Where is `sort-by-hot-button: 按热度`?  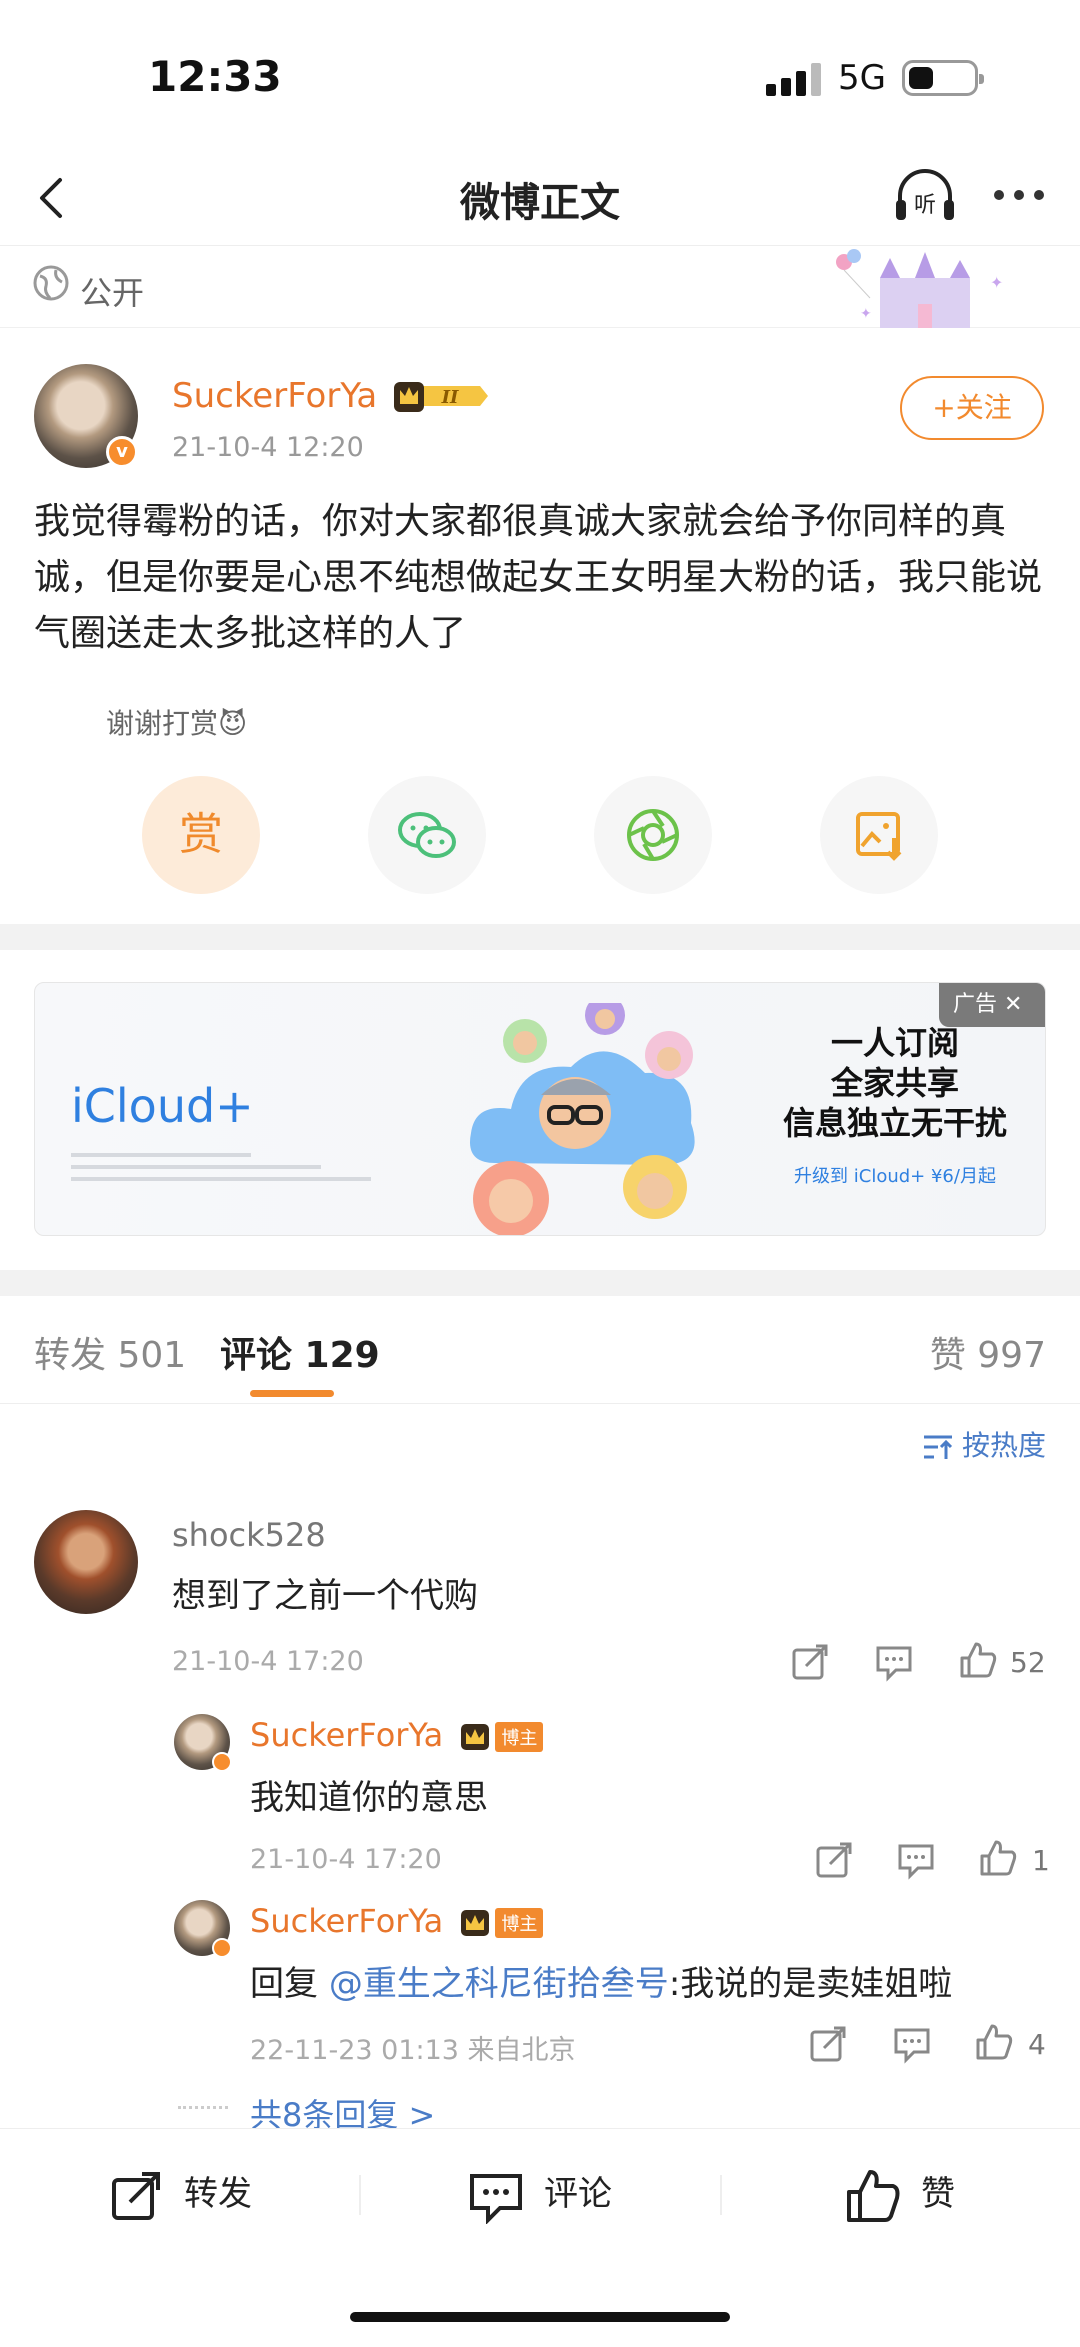 sort-by-hot-button: 按热度 is located at coordinates (984, 1444).